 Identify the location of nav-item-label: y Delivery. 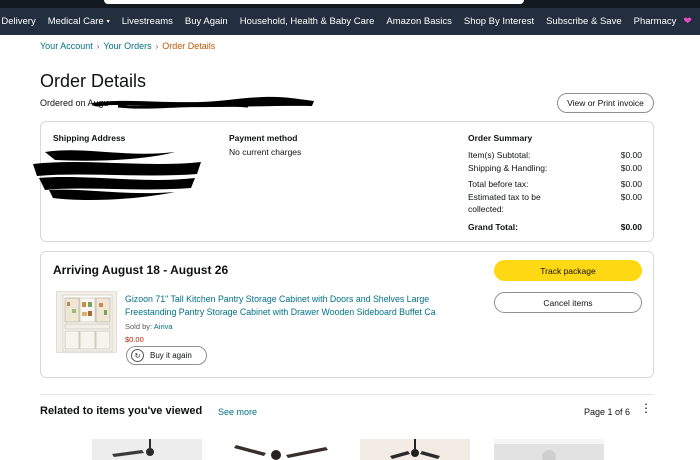
(18, 21).